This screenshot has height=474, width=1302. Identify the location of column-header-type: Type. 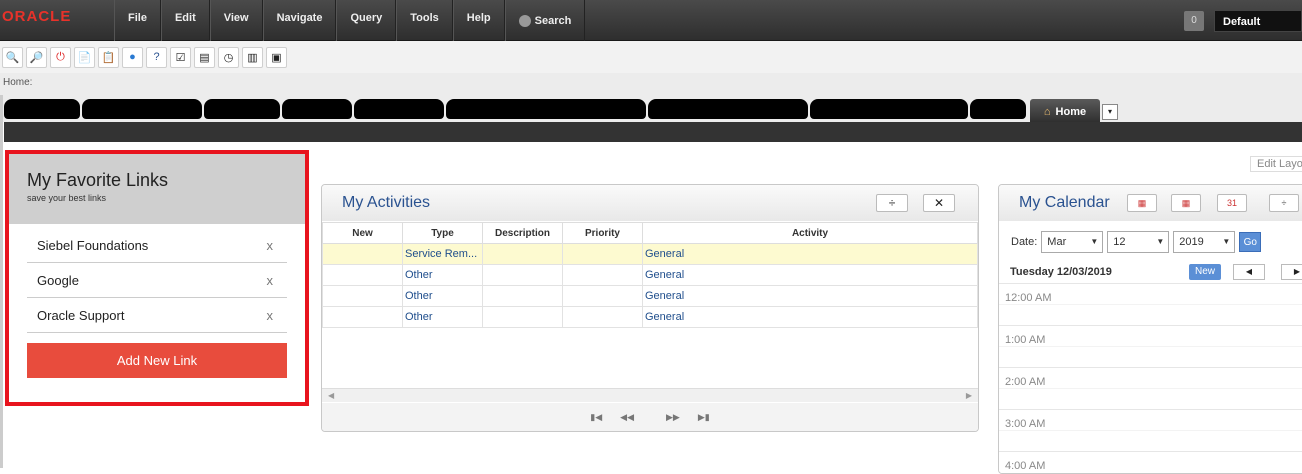
(442, 233).